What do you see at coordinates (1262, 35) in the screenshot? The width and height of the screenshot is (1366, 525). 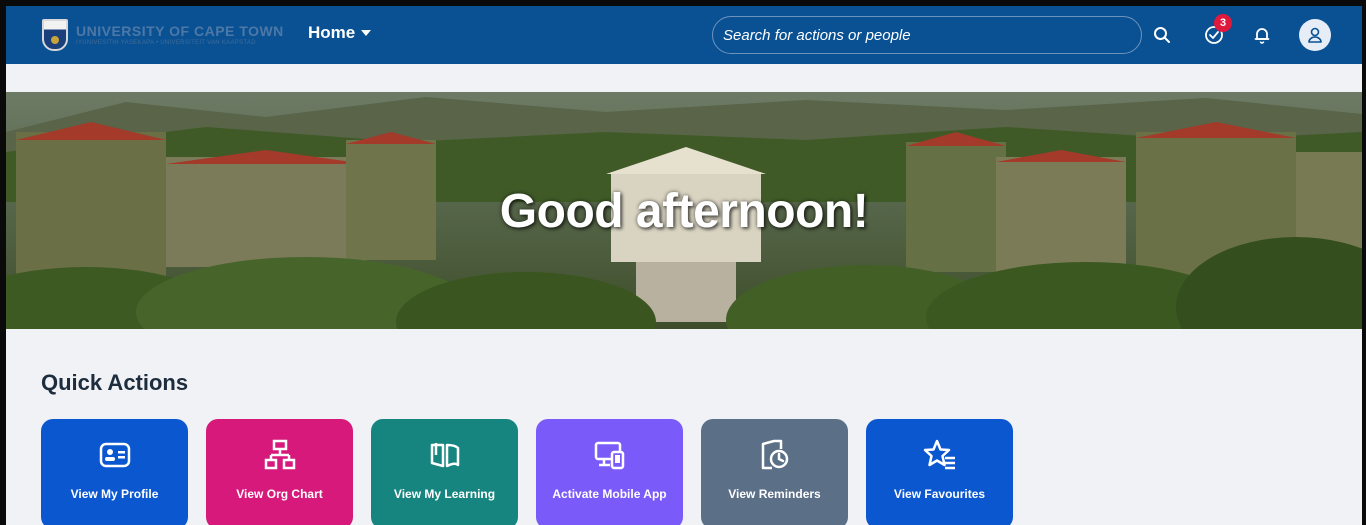 I see `bell-icon` at bounding box center [1262, 35].